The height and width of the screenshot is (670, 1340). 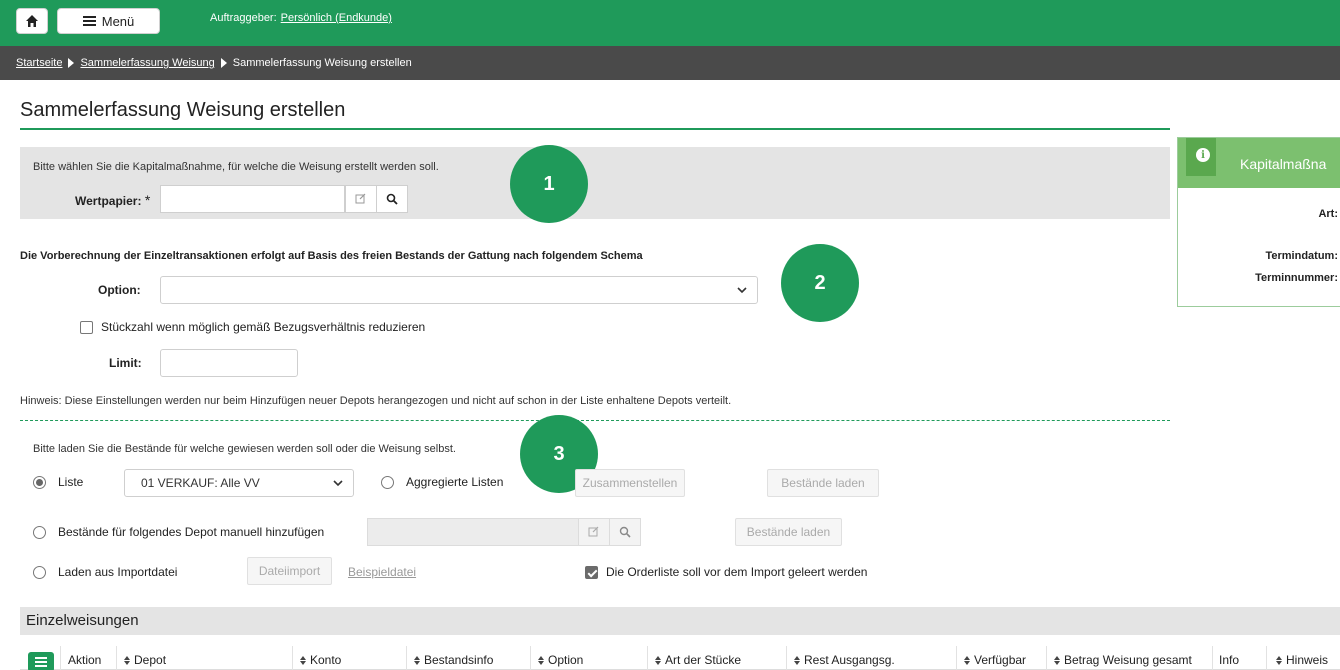 I want to click on wertpapier-input, so click(x=252, y=199).